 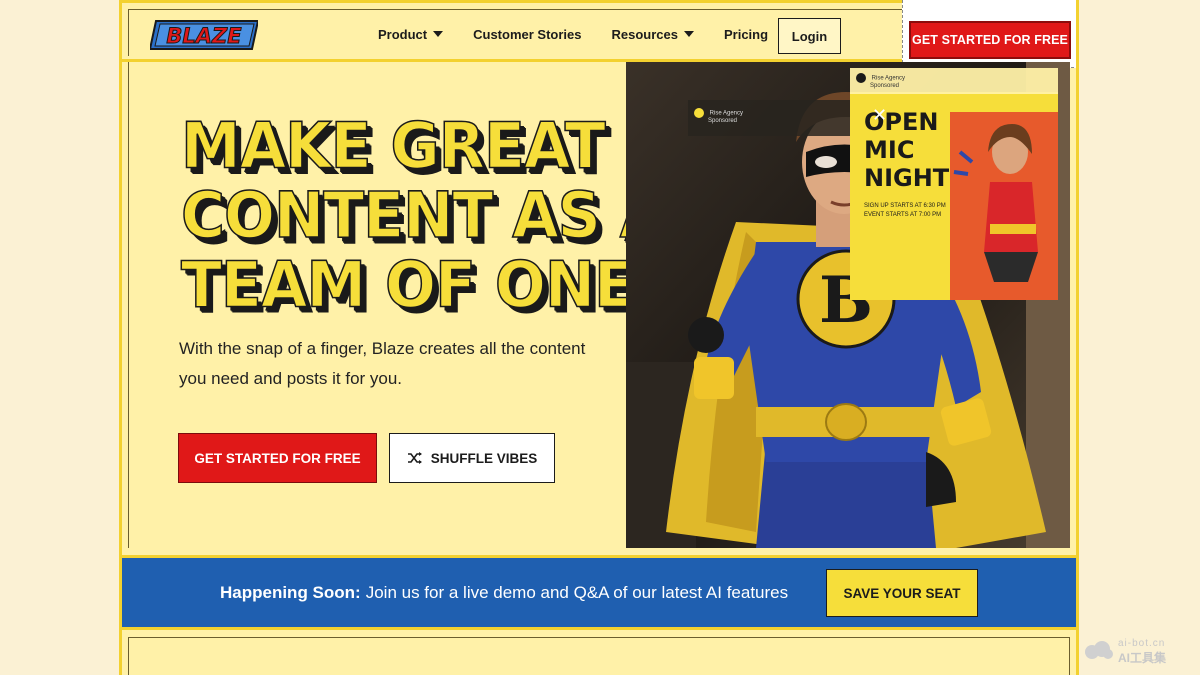 I want to click on blaze-logo: BLAZE, so click(x=204, y=35).